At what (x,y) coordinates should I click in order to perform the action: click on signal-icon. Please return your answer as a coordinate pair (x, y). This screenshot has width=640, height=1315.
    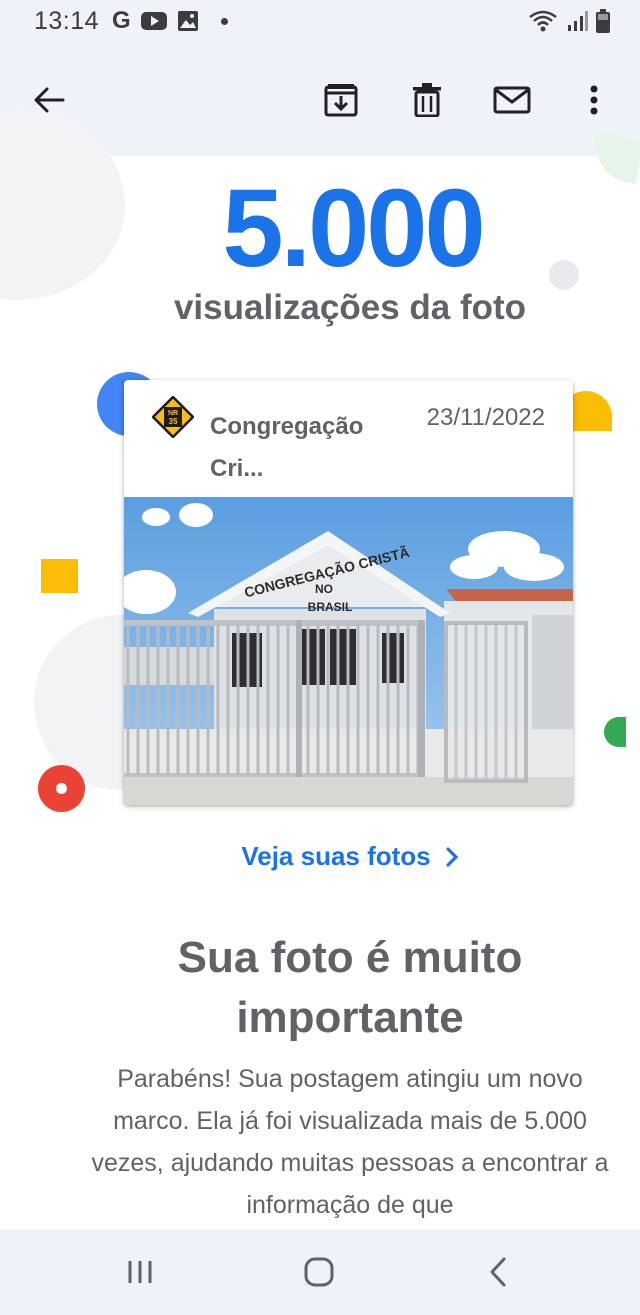
    Looking at the image, I should click on (578, 21).